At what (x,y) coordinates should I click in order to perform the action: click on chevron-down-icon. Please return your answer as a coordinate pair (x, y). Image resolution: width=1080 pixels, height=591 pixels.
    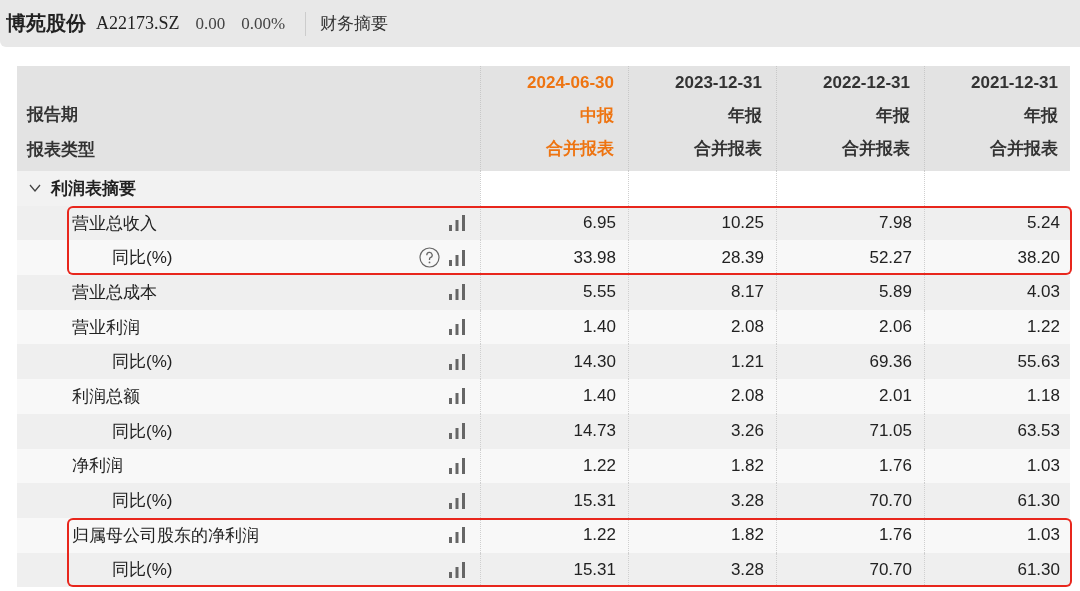
    Looking at the image, I should click on (35, 188).